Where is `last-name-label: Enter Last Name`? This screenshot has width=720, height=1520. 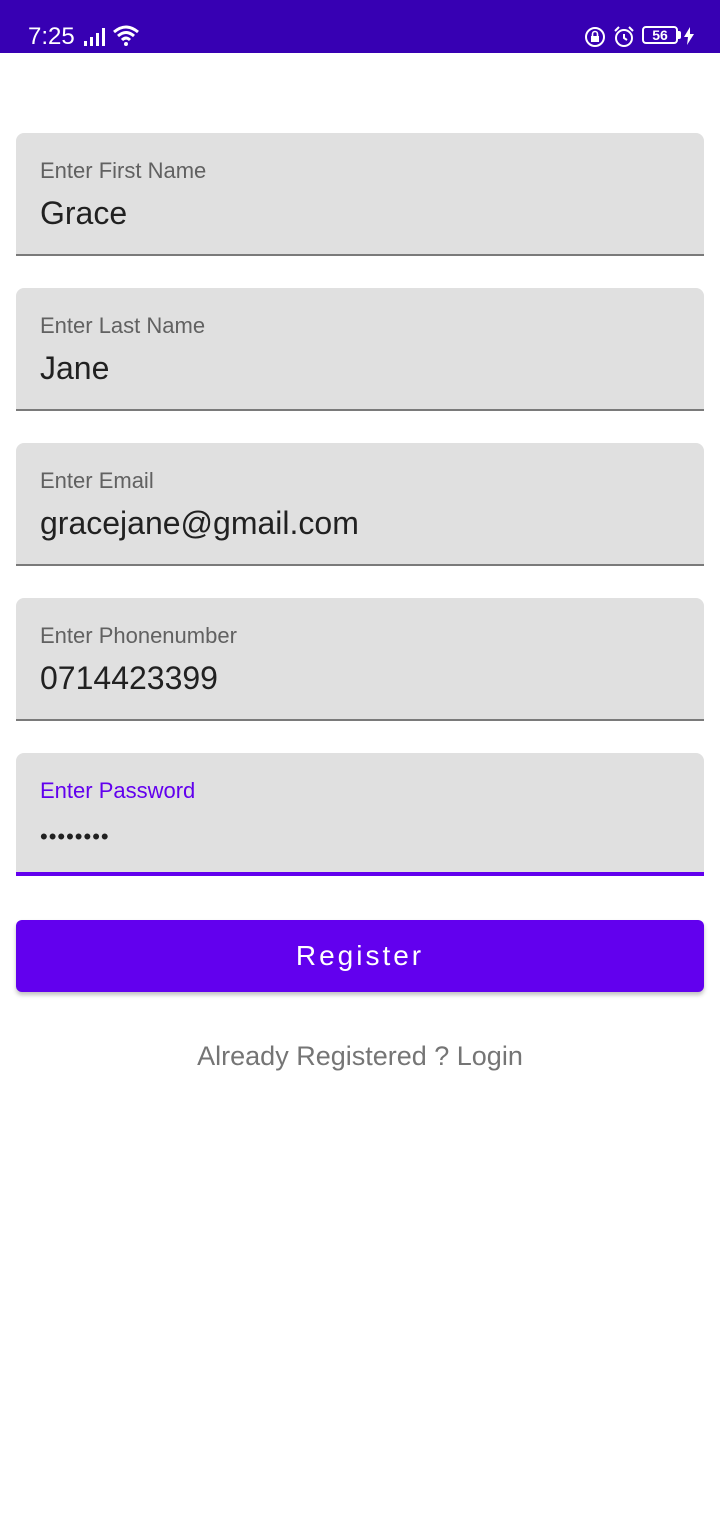 last-name-label: Enter Last Name is located at coordinates (123, 325).